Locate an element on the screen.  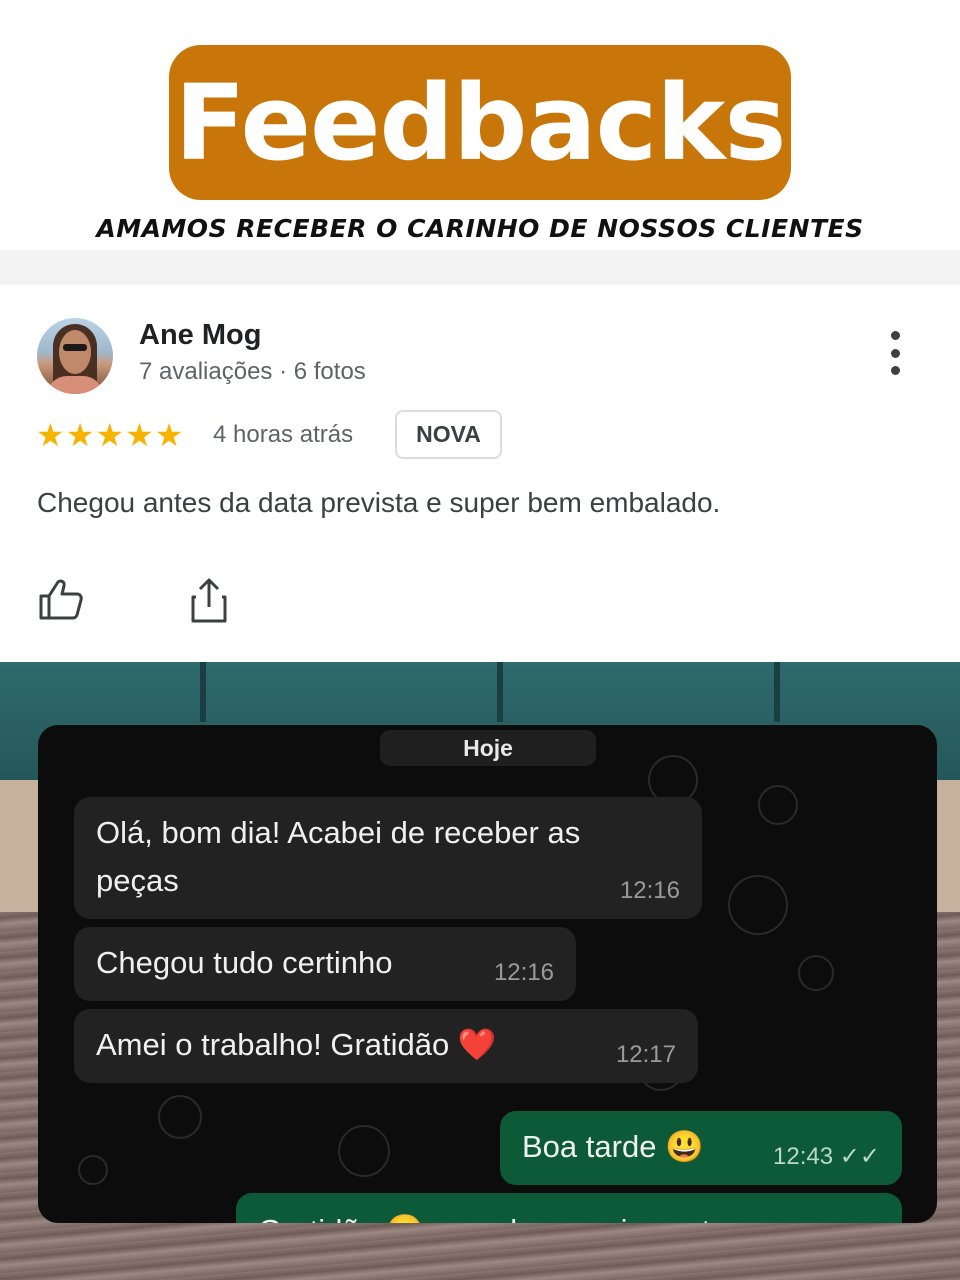
reviewer-meta: 7 avaliações · 6 fotos is located at coordinates (252, 371).